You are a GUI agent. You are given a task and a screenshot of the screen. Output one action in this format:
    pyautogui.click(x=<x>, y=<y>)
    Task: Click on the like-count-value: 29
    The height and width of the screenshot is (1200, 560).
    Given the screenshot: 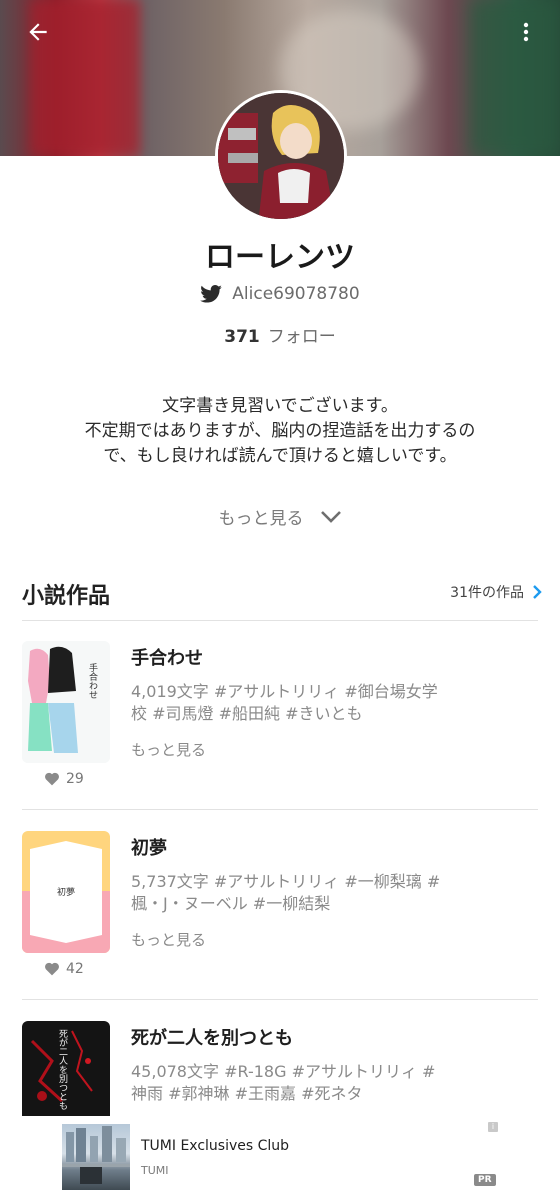 What is the action you would take?
    pyautogui.click(x=75, y=779)
    